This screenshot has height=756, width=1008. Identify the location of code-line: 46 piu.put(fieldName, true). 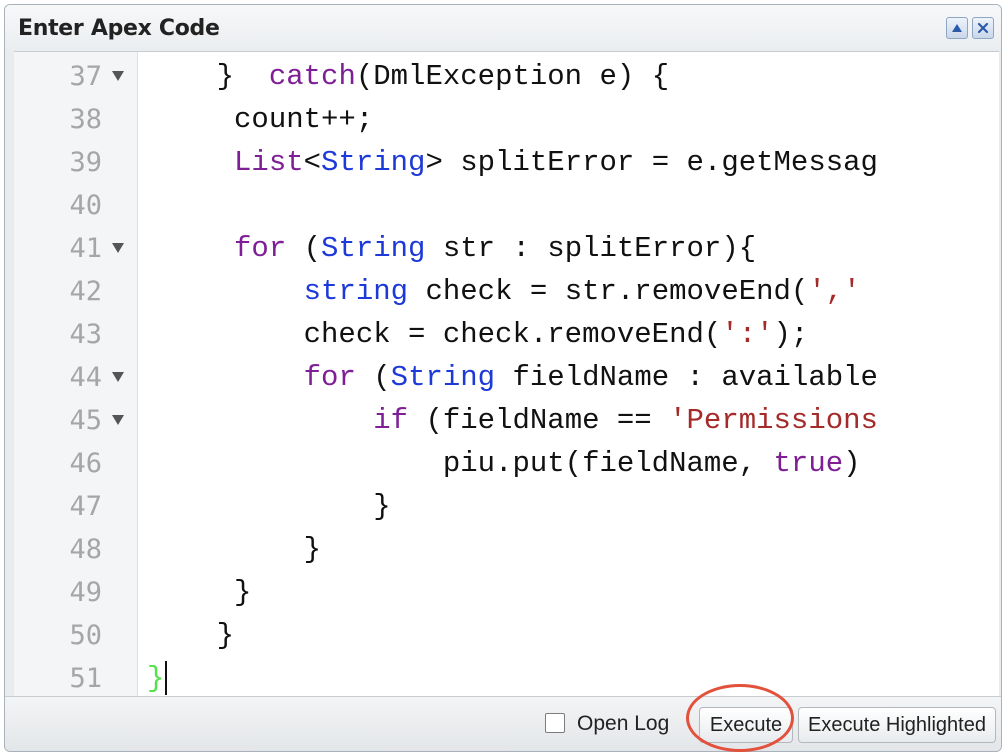
(506, 463).